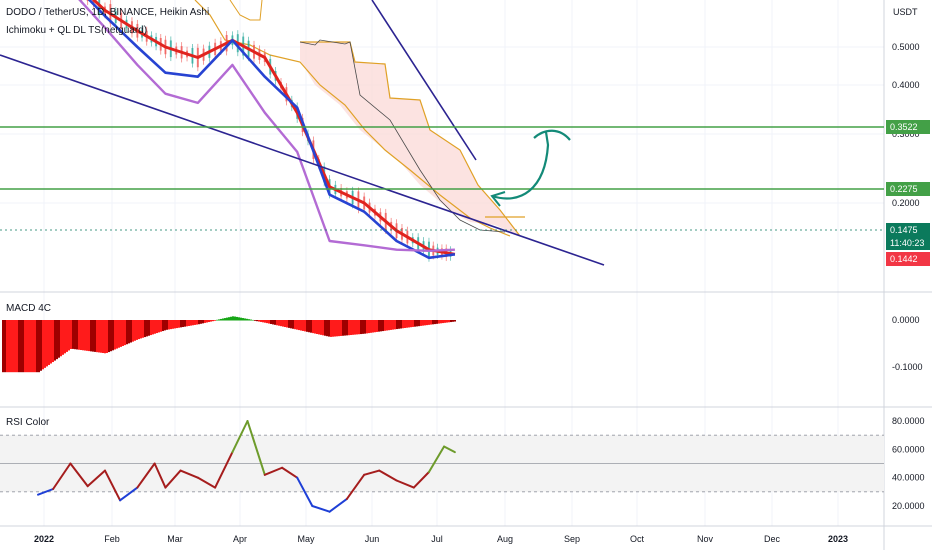  What do you see at coordinates (908, 449) in the screenshot?
I see `rsi-axis-label: 60.0000` at bounding box center [908, 449].